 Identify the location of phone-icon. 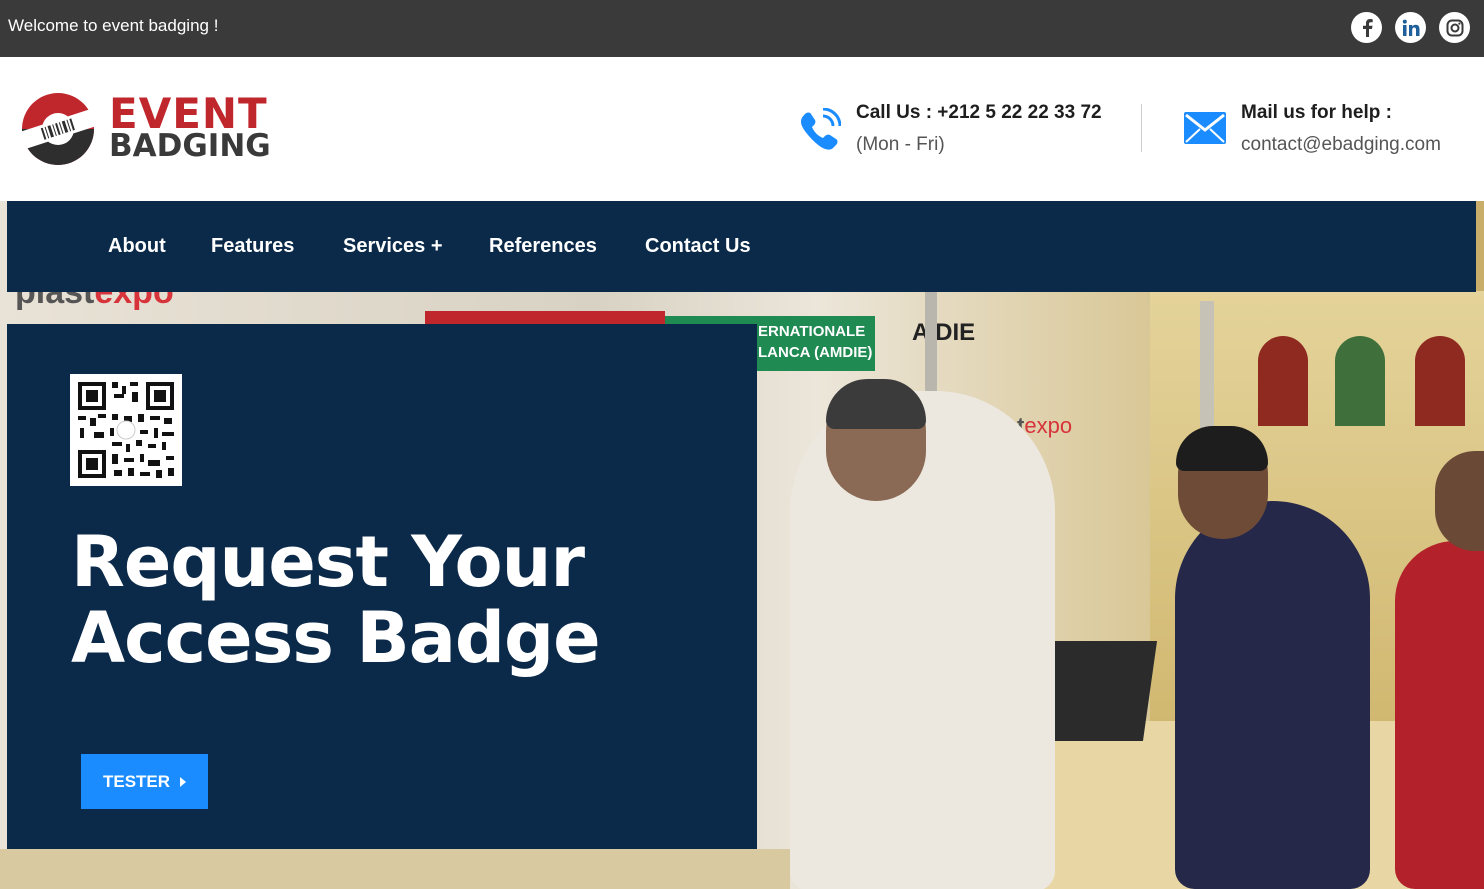
(821, 129).